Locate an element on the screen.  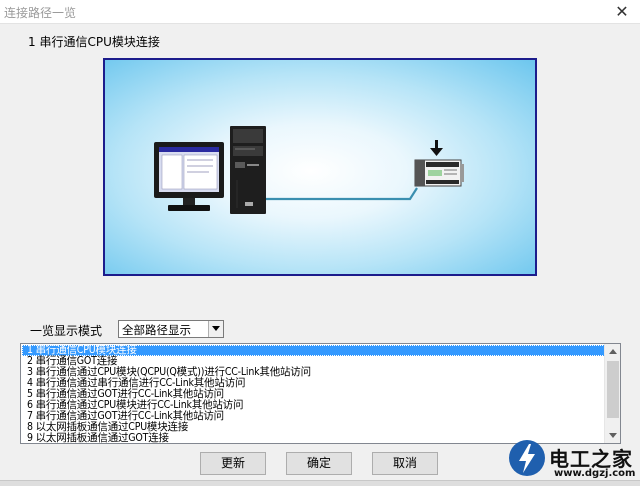
plc-icon is located at coordinates (439, 173).